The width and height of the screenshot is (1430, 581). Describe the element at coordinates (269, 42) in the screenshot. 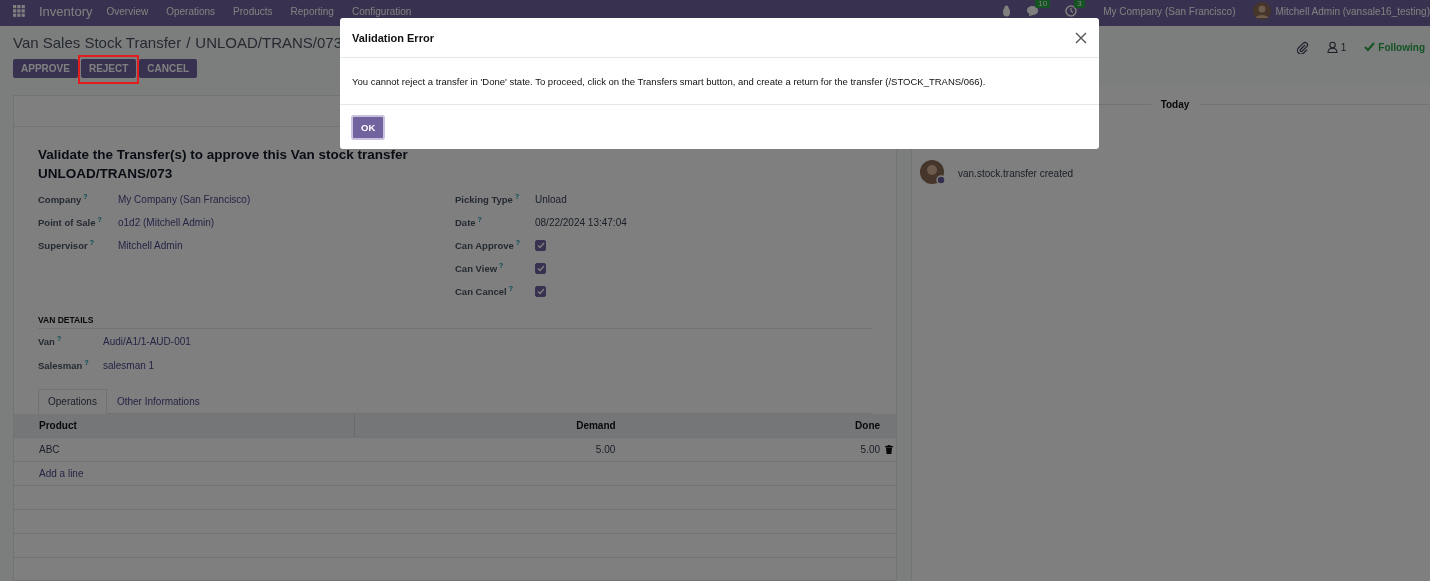

I see `breadcrumb-current: UNLOAD/TRANS/073` at that location.